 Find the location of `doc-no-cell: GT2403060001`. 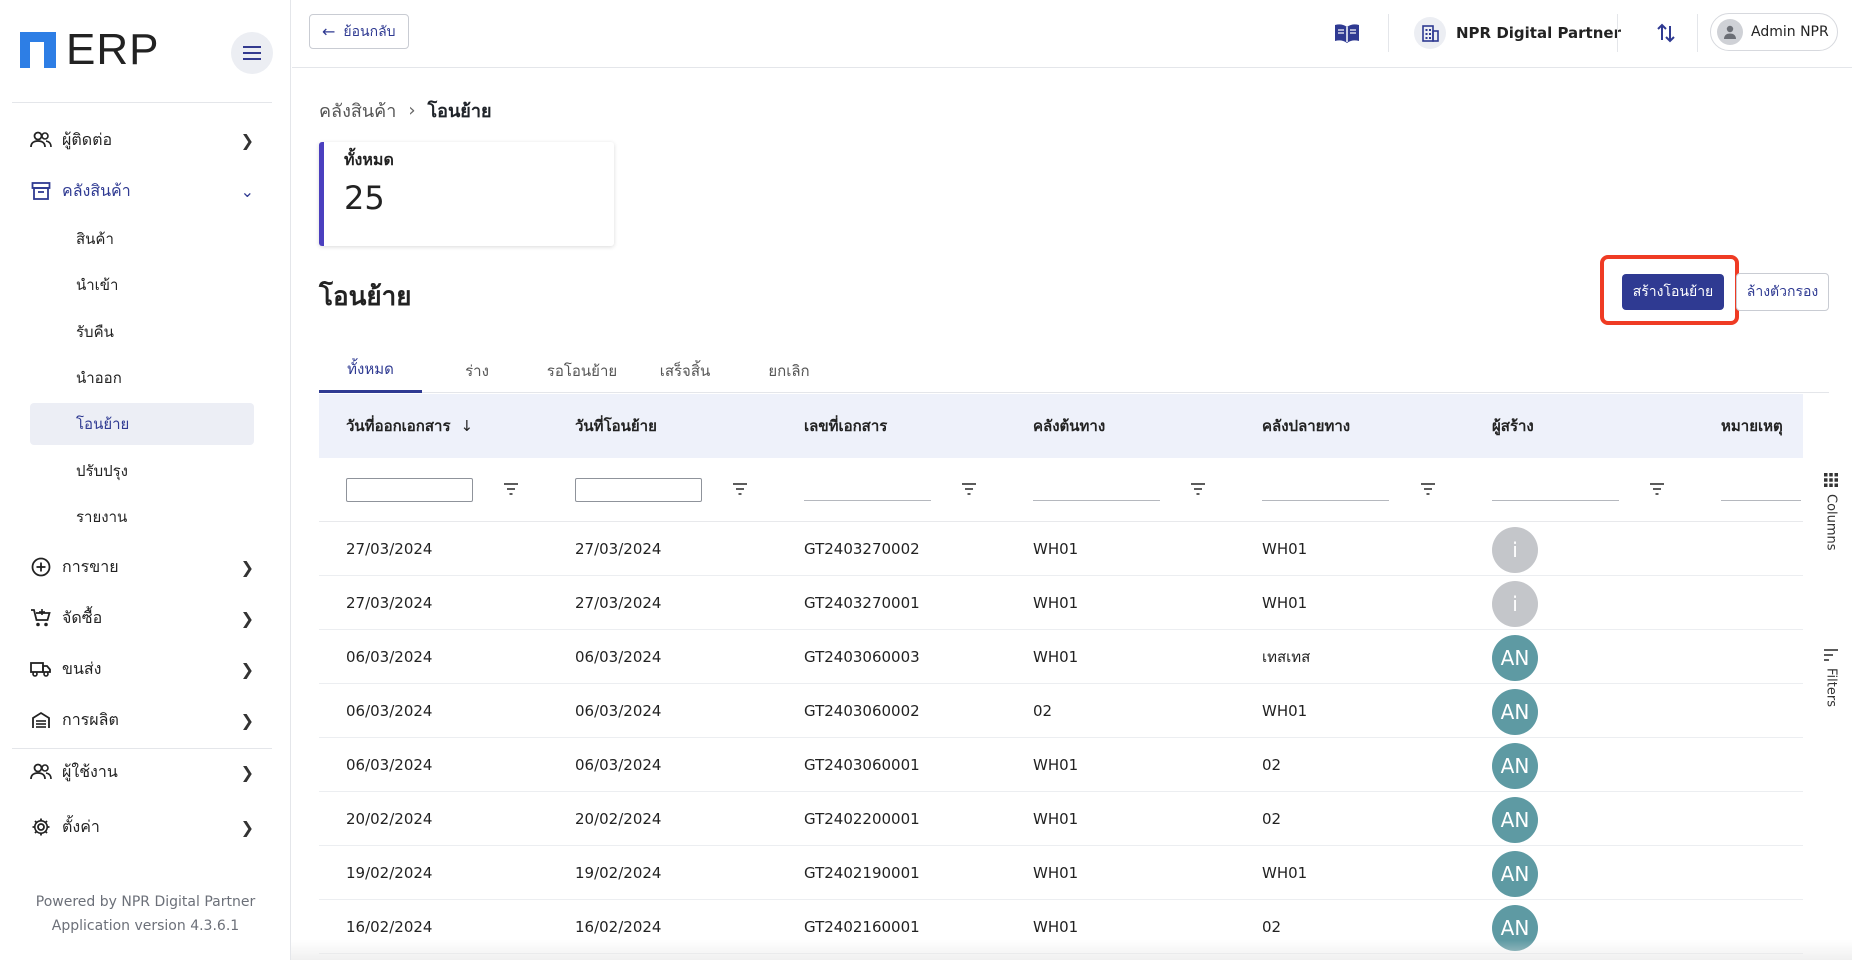

doc-no-cell: GT2403060001 is located at coordinates (862, 765).